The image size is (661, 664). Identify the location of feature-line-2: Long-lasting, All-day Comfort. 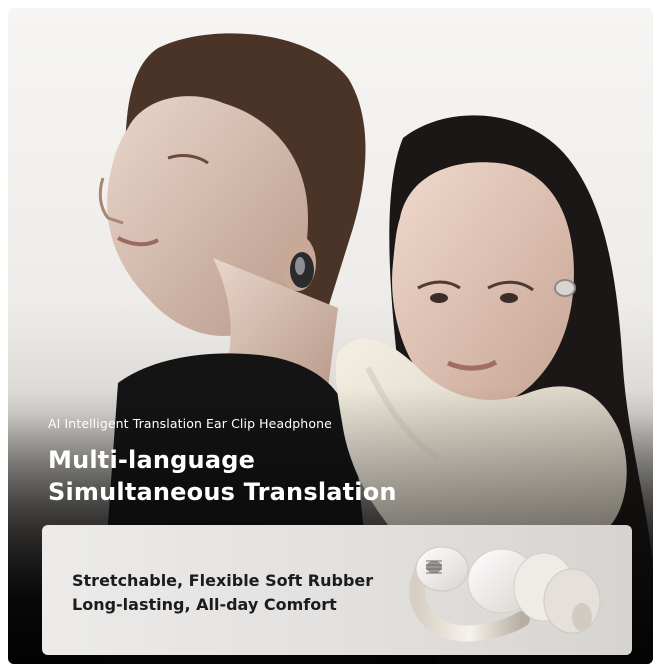
(204, 604).